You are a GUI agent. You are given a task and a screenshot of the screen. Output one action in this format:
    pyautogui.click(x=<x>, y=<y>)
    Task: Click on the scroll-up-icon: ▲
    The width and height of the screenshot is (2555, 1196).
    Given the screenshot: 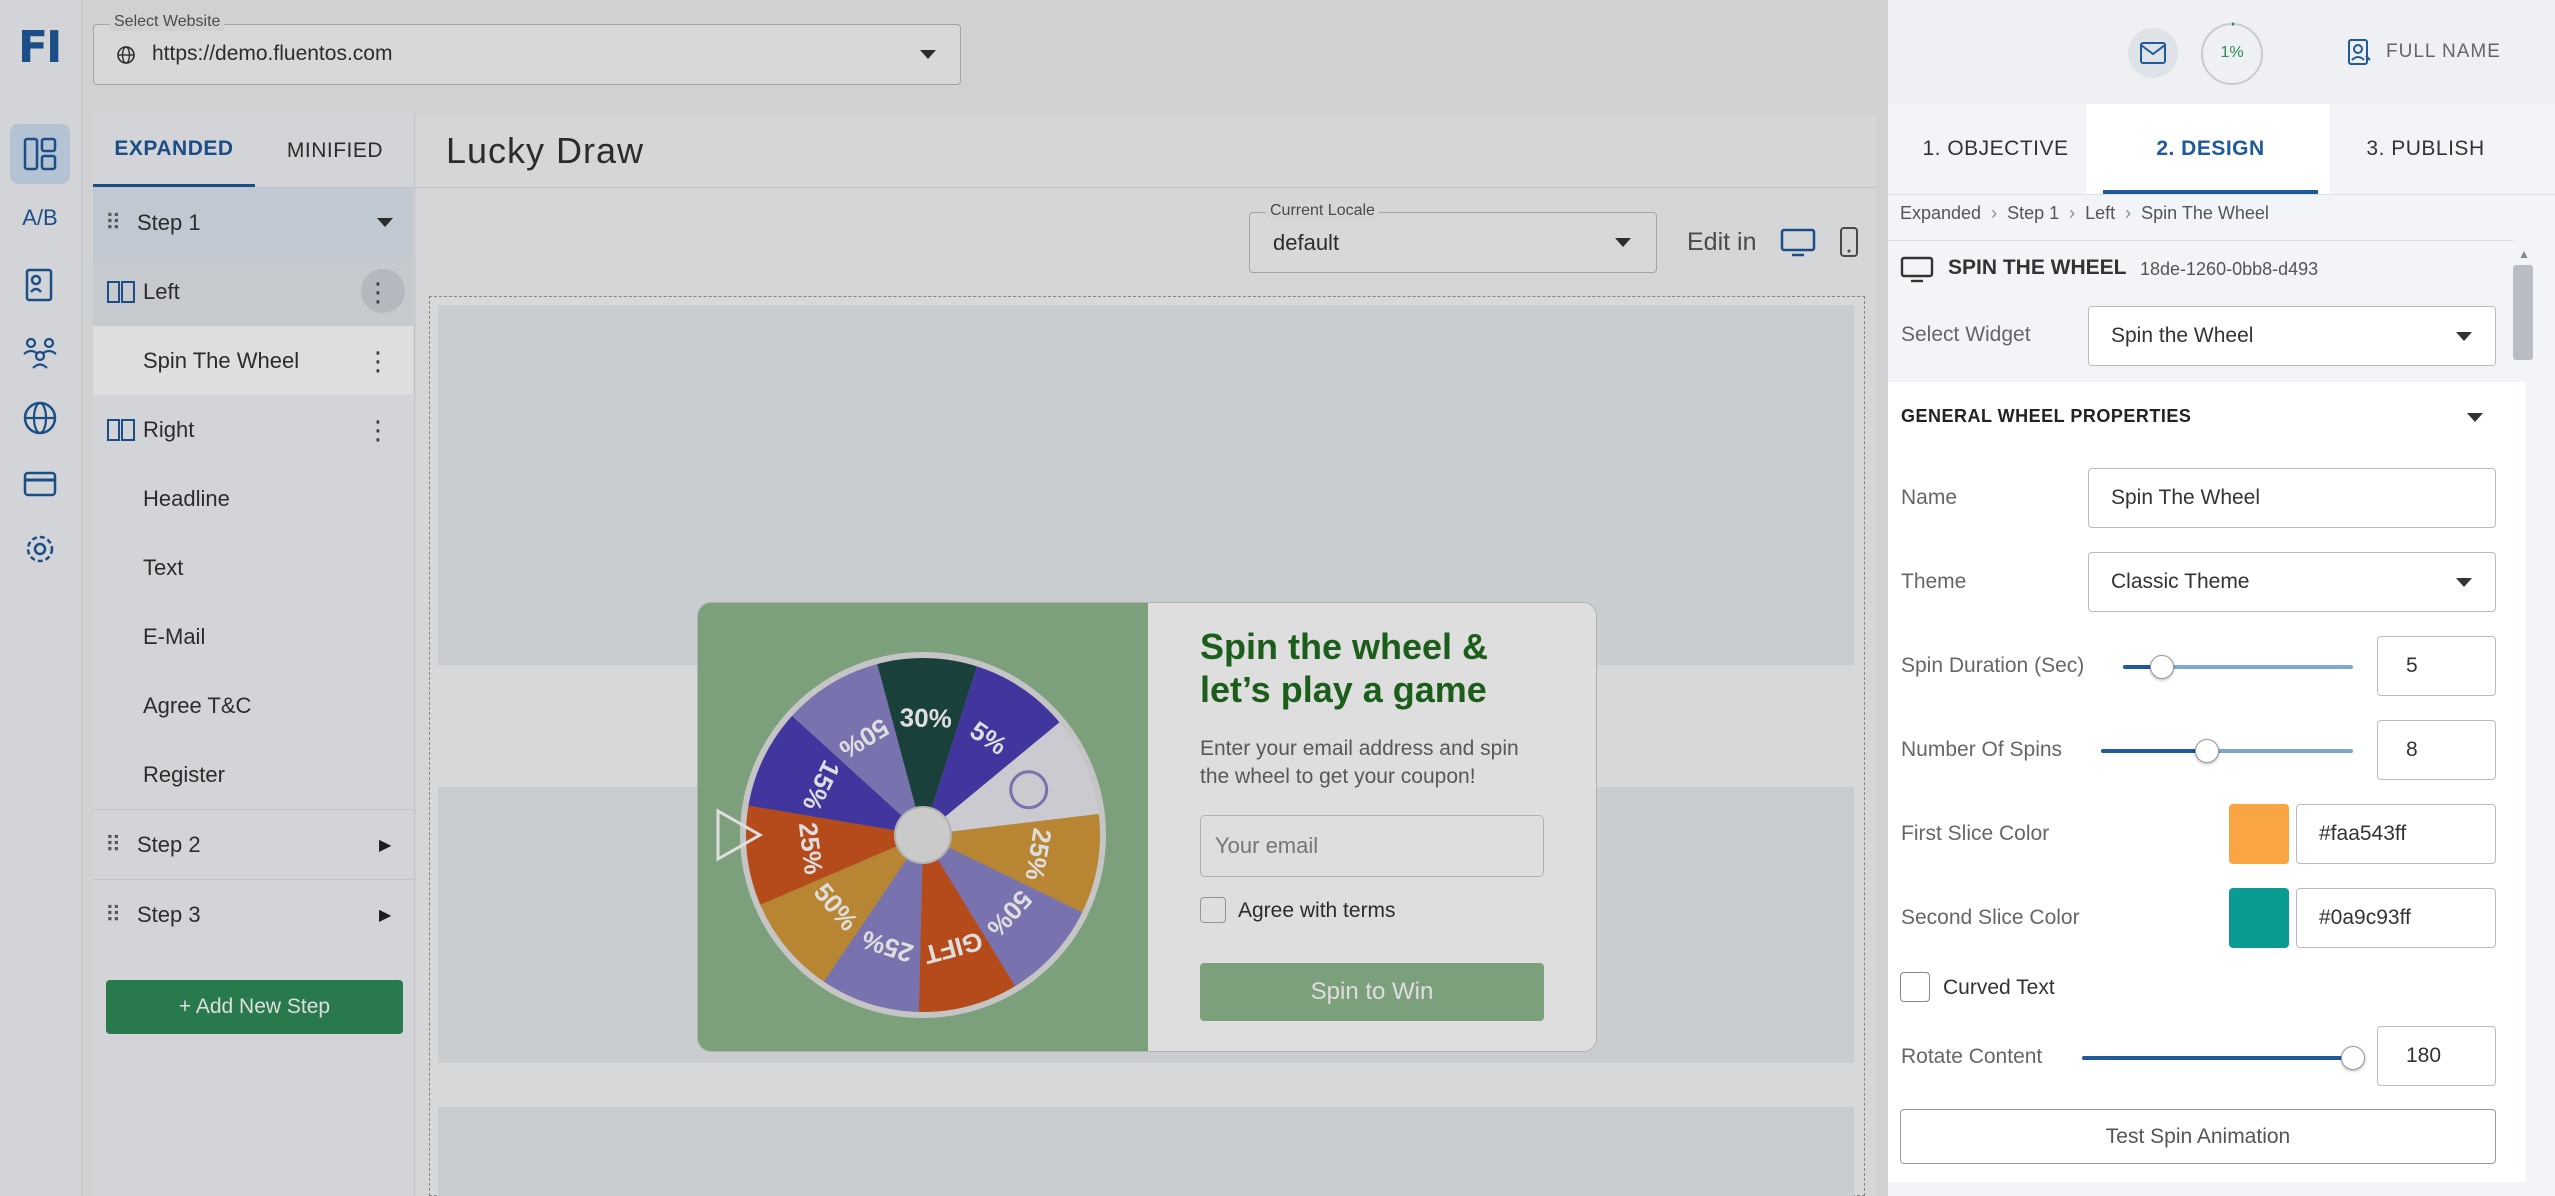 What is the action you would take?
    pyautogui.click(x=2524, y=254)
    